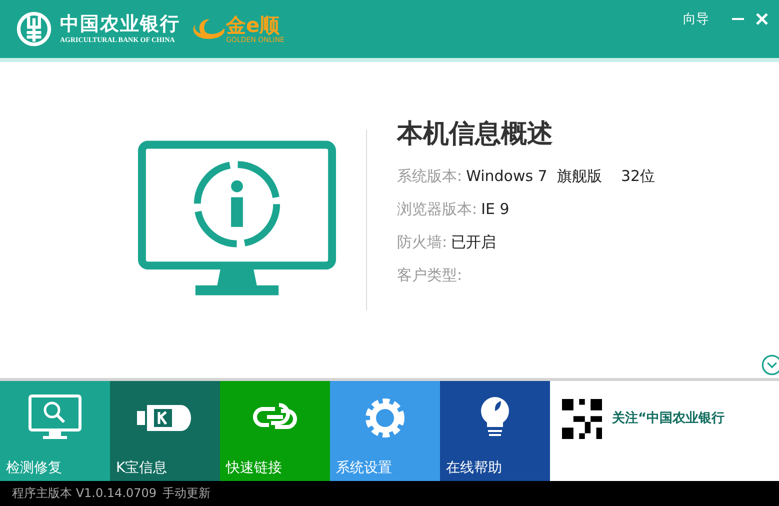 This screenshot has height=506, width=779. I want to click on qr-code-icon, so click(582, 419).